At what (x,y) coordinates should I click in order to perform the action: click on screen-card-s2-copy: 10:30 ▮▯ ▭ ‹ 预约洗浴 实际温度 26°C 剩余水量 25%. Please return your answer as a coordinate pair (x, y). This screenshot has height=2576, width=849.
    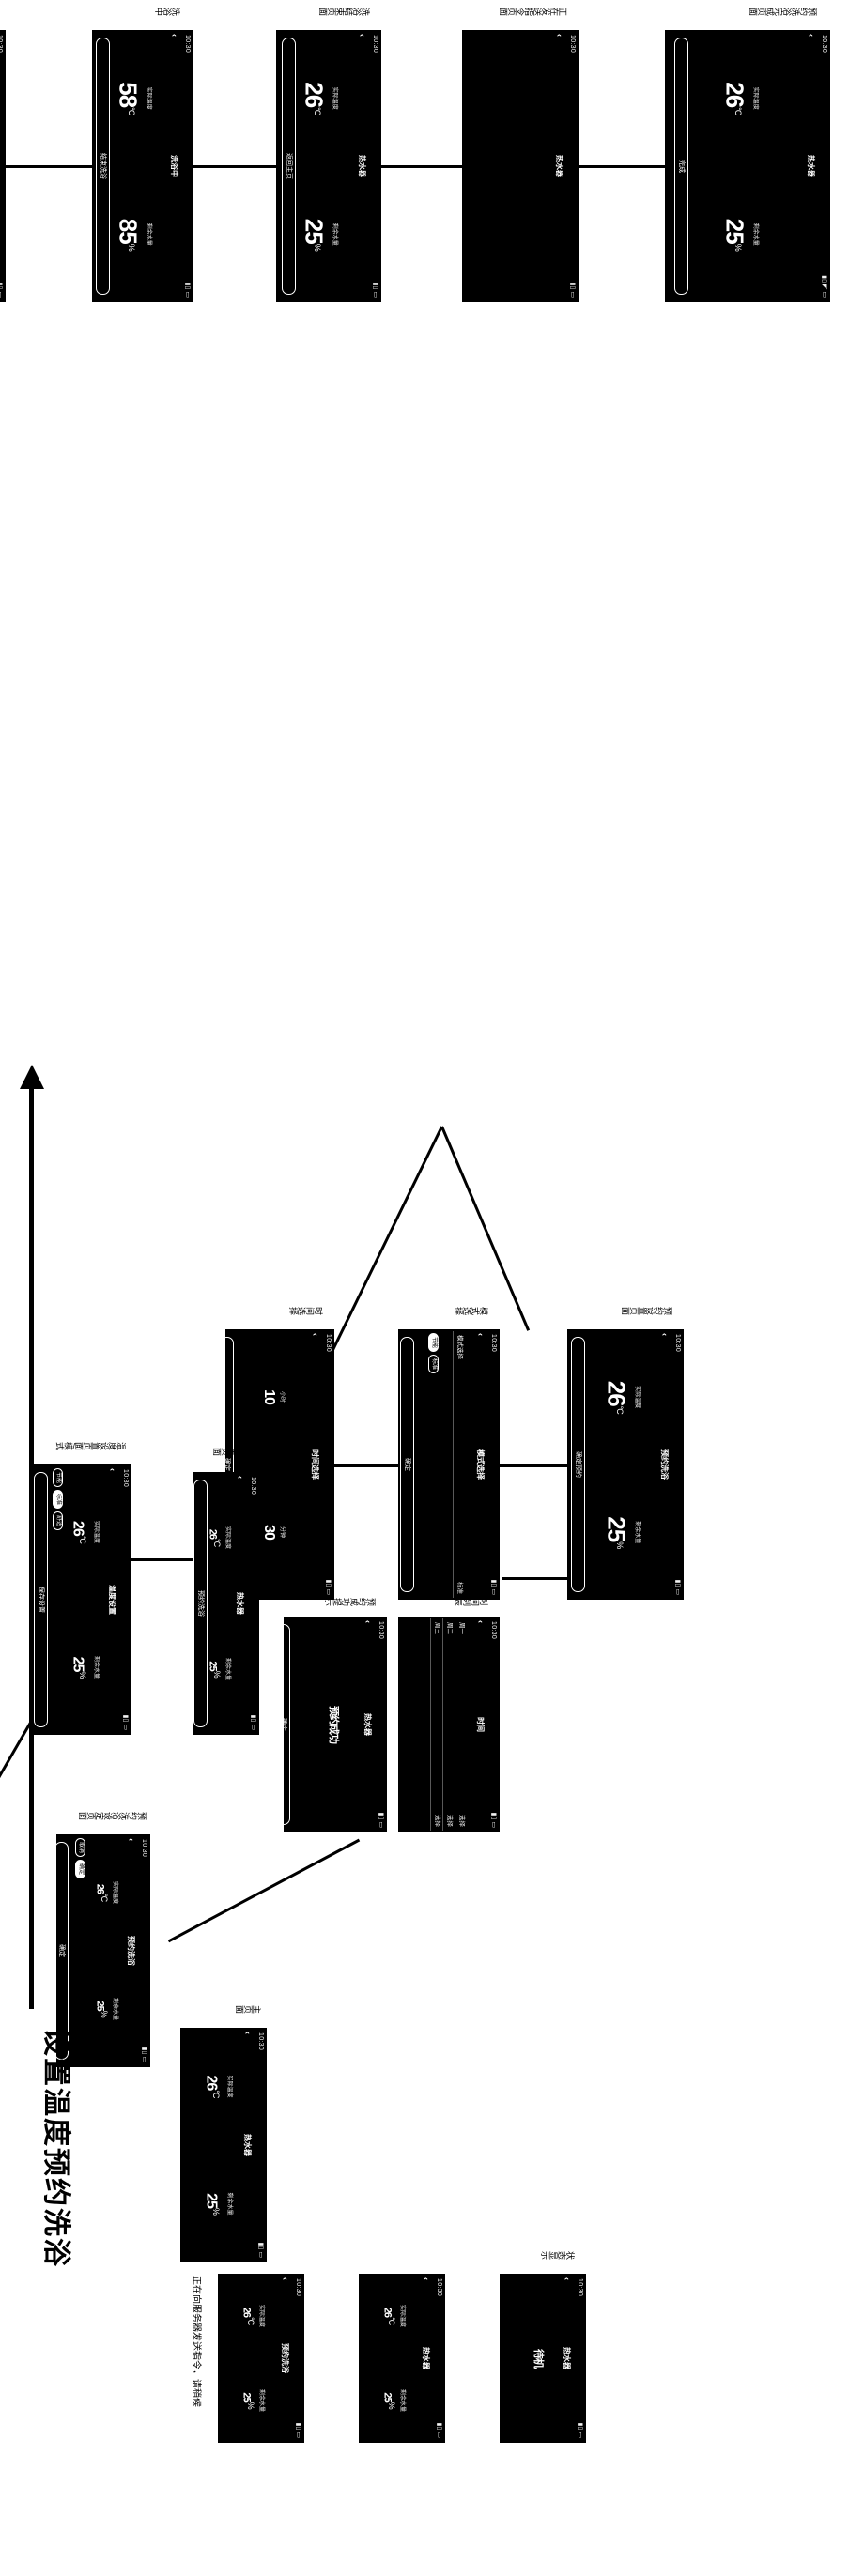
    Looking at the image, I should click on (261, 2359).